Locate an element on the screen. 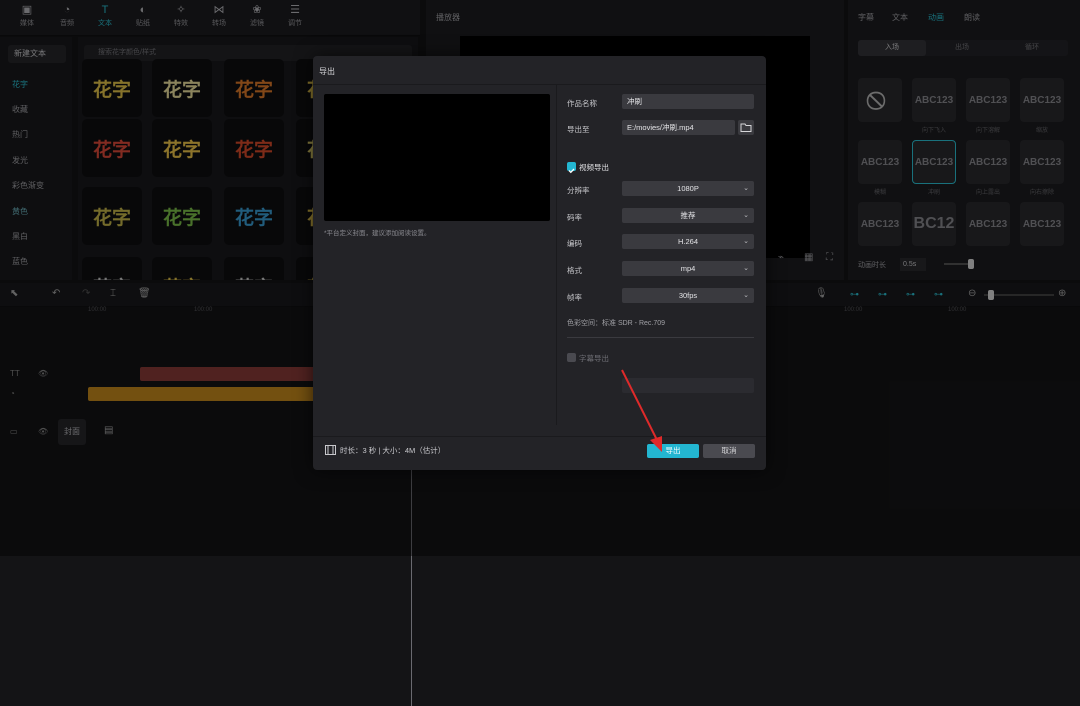 This screenshot has height=706, width=1080. cancel-button: 取消 is located at coordinates (729, 451).